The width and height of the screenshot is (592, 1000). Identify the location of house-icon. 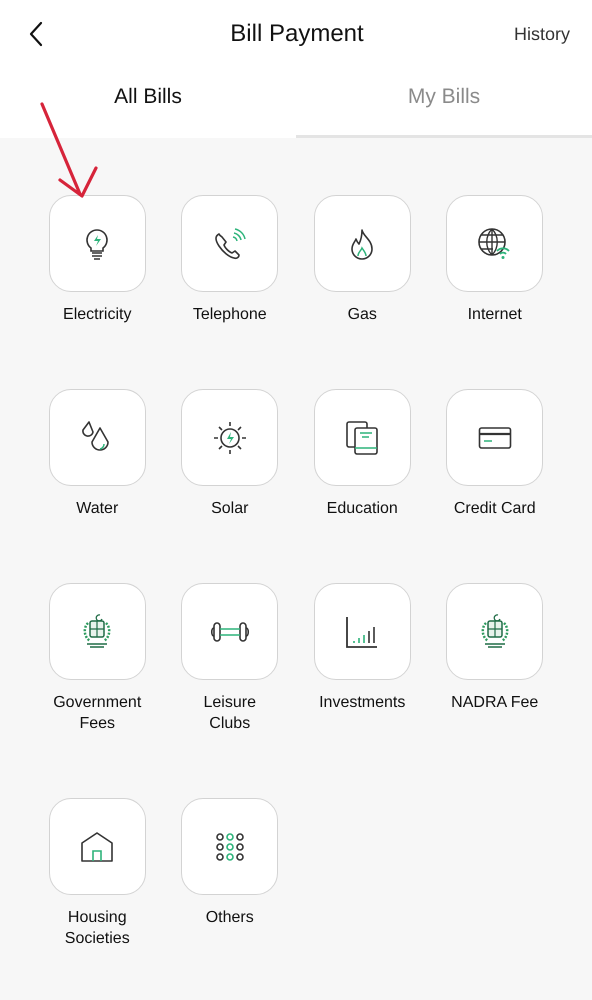
(97, 846).